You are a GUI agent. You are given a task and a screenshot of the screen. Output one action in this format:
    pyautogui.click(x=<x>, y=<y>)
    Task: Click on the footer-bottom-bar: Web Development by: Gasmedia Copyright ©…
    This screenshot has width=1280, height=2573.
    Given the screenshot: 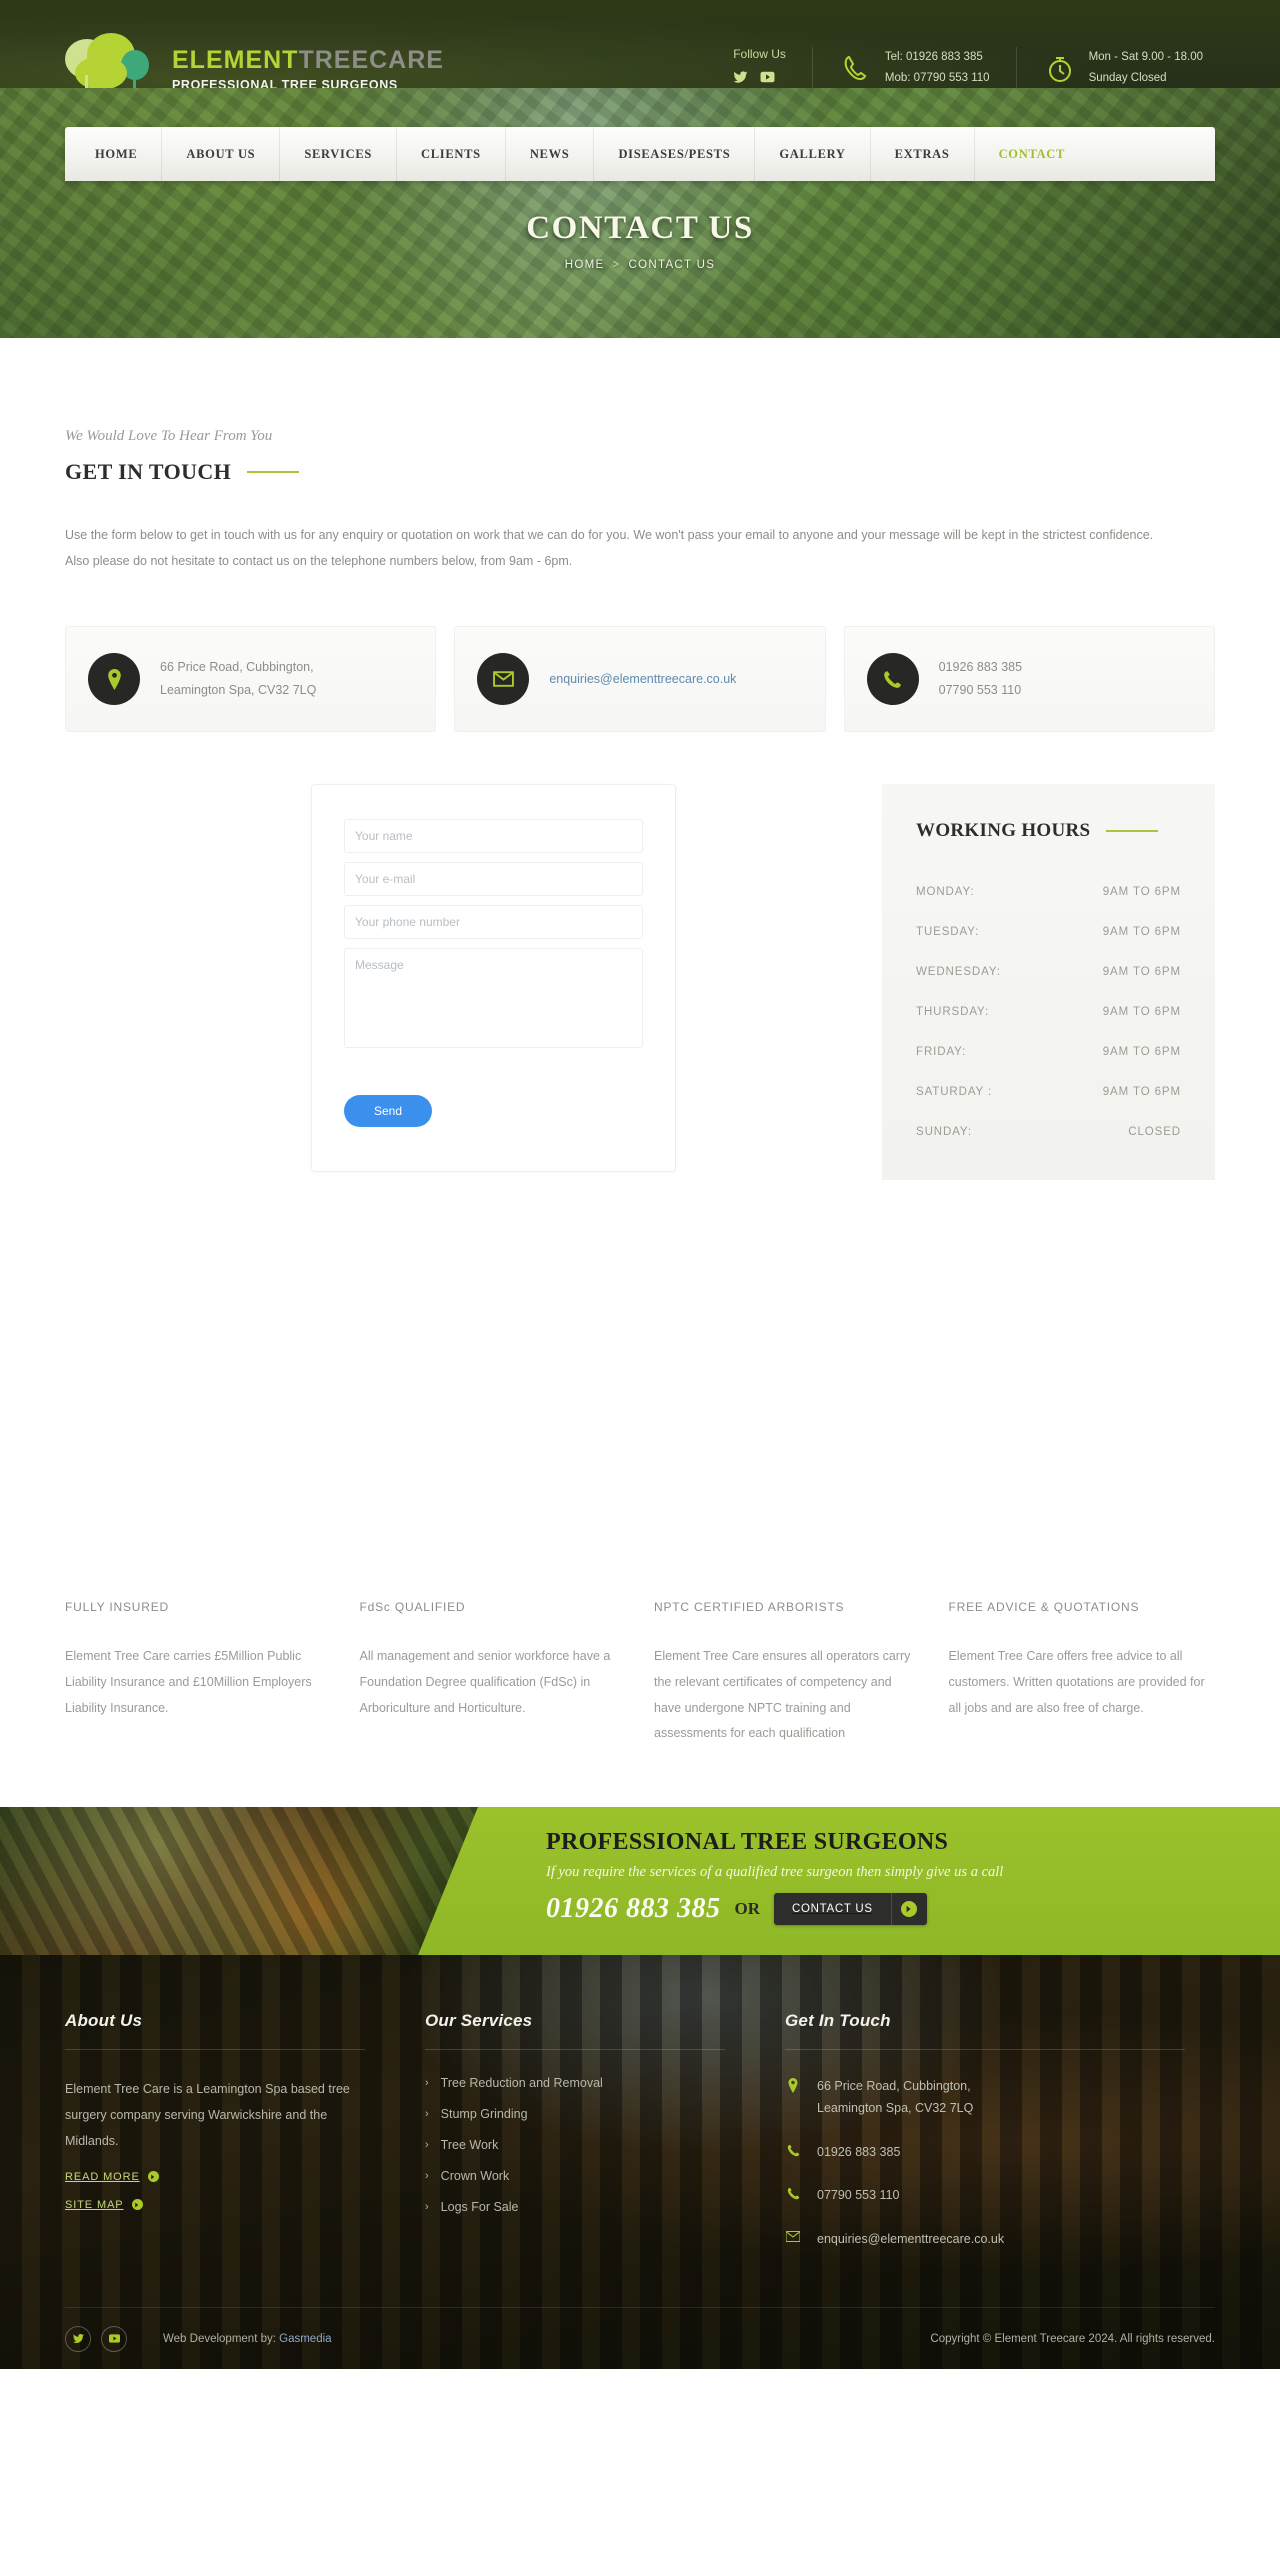 What is the action you would take?
    pyautogui.click(x=640, y=2338)
    